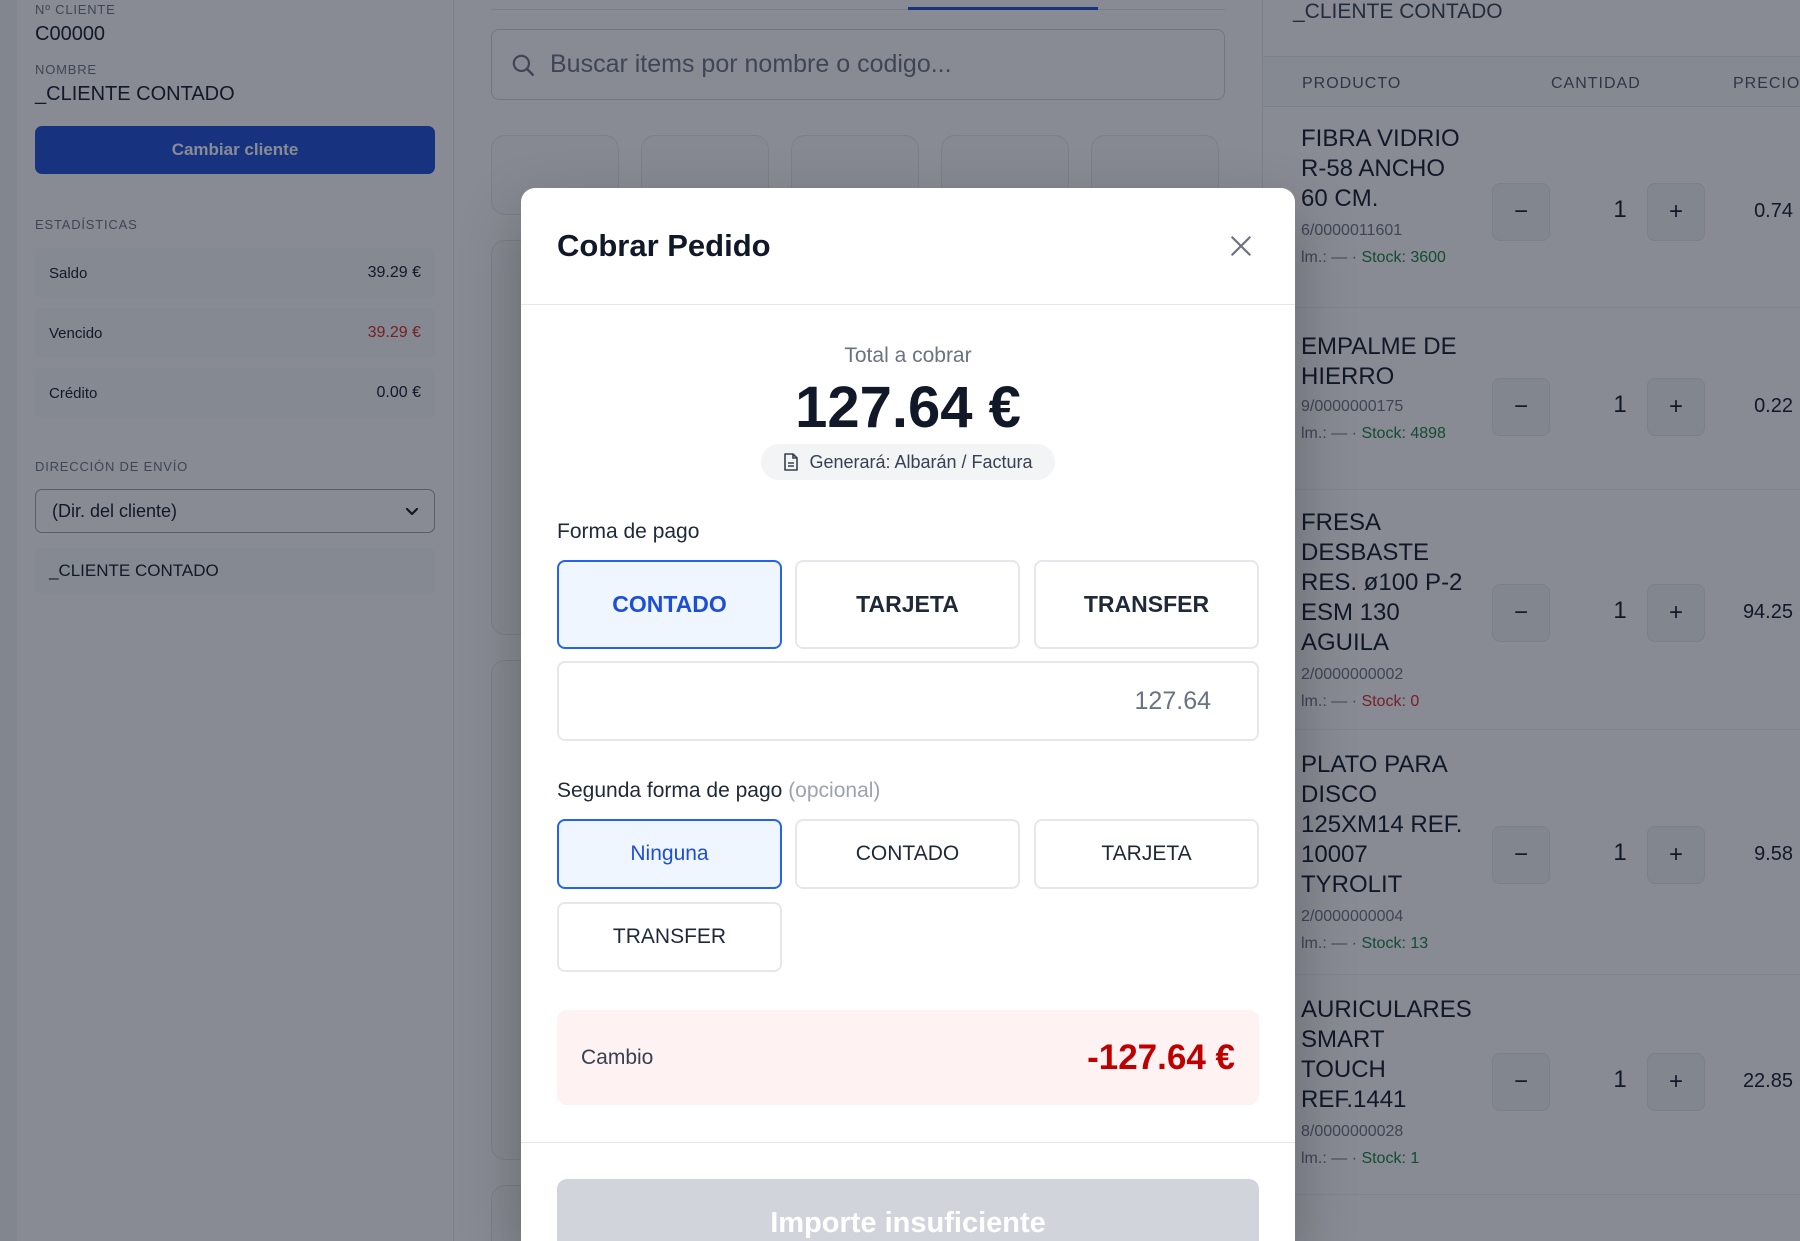  What do you see at coordinates (1146, 604) in the screenshot?
I see `payment-transfer-button: TRANSFER` at bounding box center [1146, 604].